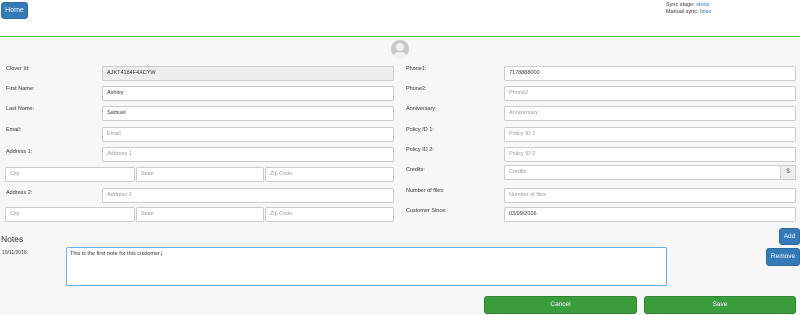  Describe the element at coordinates (425, 191) in the screenshot. I see `number-of-files-label: Number of files:` at that location.